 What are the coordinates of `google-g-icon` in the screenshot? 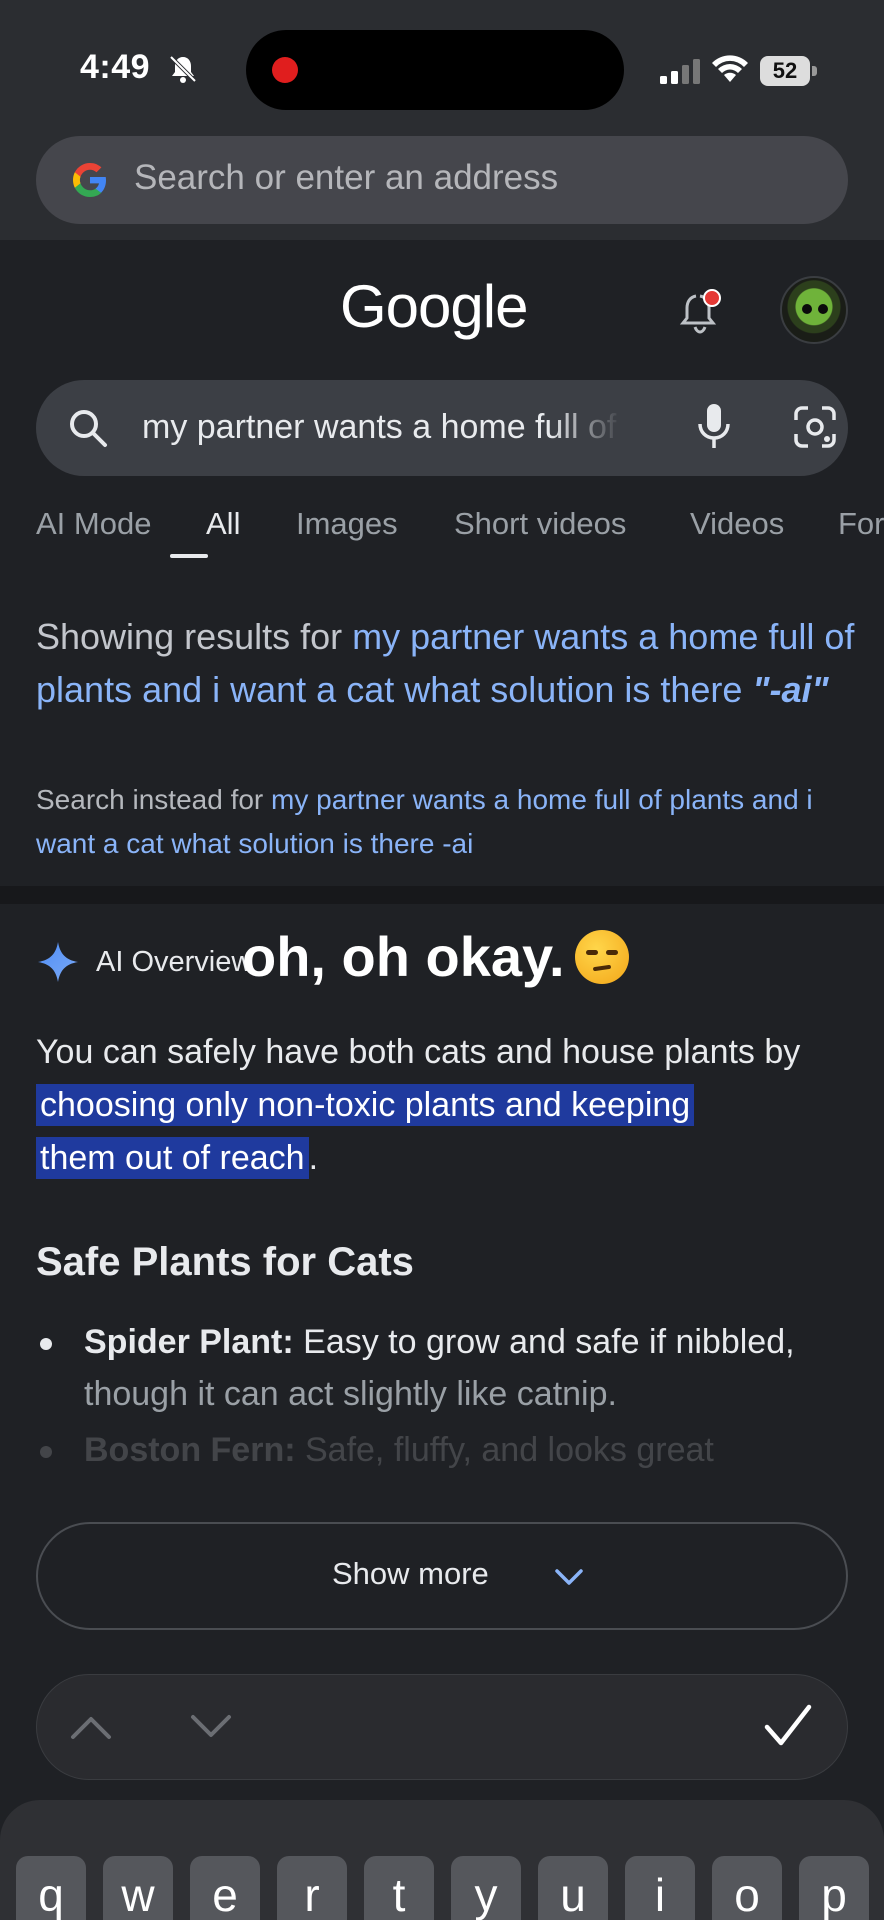 It's located at (89, 180).